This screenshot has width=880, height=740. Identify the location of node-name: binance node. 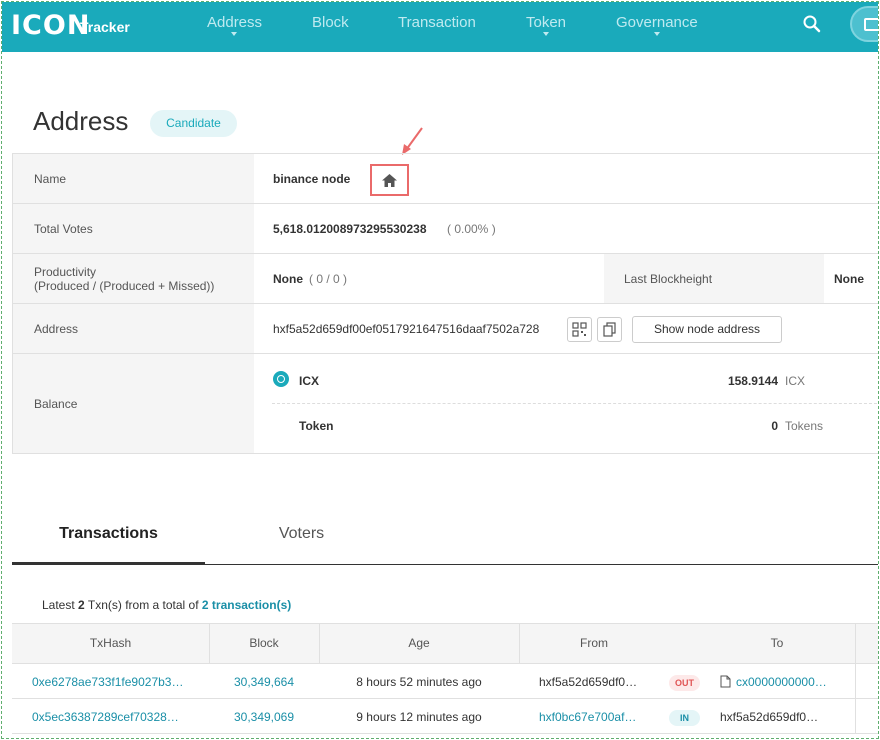
(312, 179).